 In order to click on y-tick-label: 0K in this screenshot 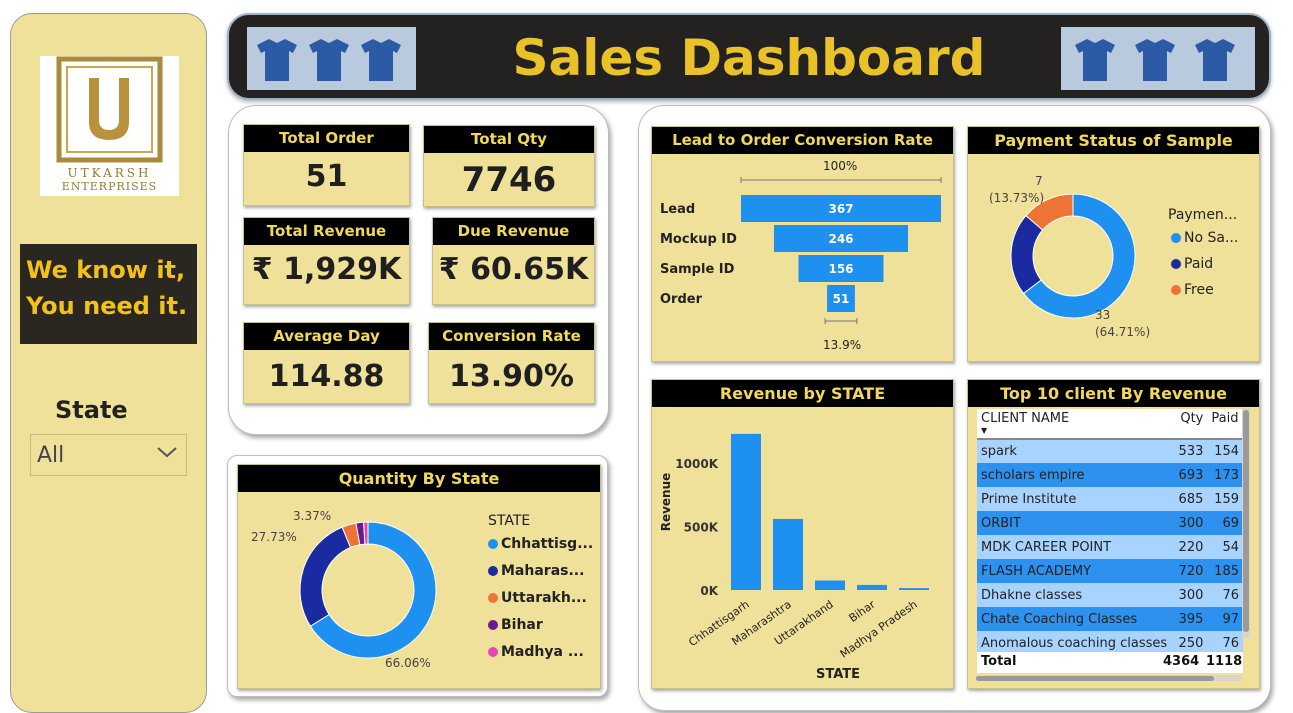, I will do `click(709, 591)`.